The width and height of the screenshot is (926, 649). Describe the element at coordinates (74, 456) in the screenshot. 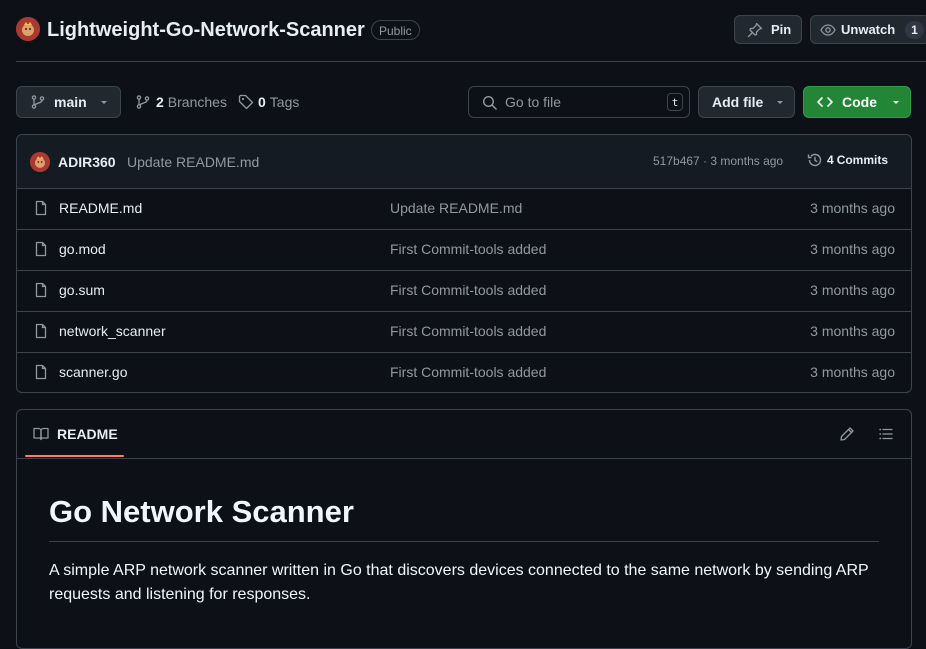

I see `readme-tab-indicator` at that location.